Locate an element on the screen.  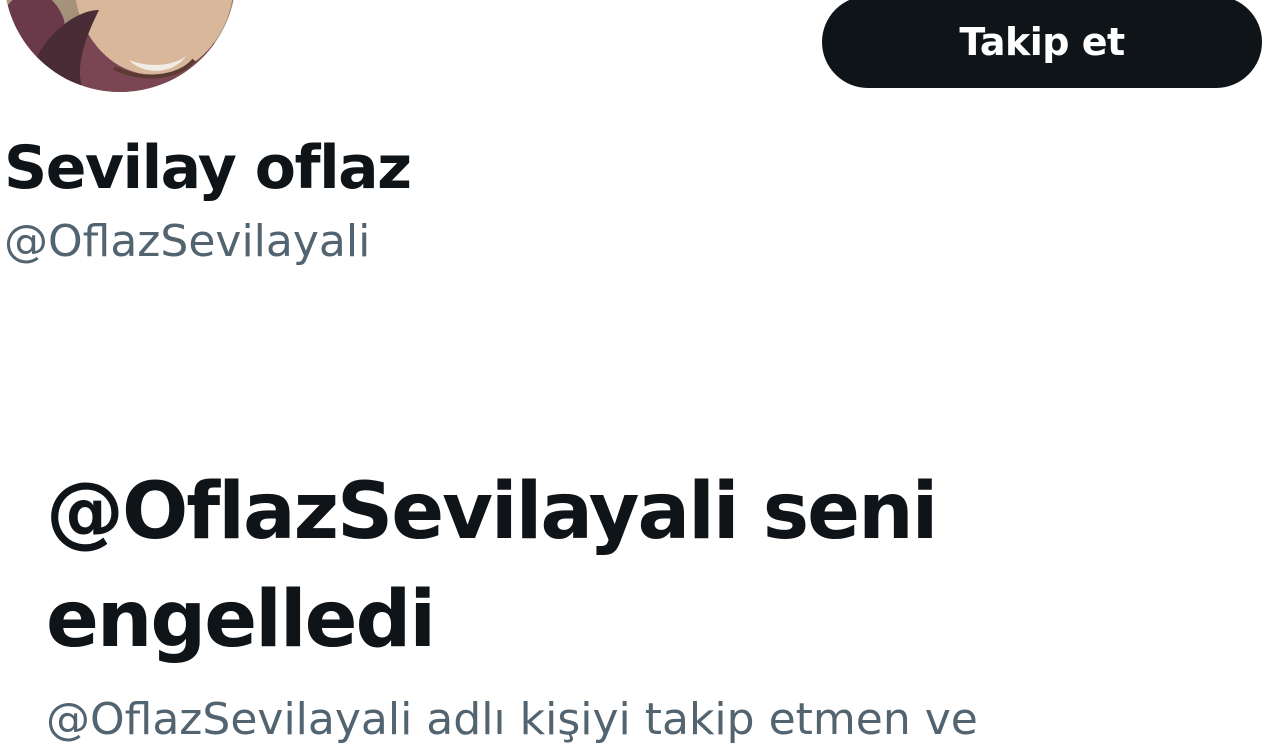
display-name: Sevilay oflaz is located at coordinates (208, 168).